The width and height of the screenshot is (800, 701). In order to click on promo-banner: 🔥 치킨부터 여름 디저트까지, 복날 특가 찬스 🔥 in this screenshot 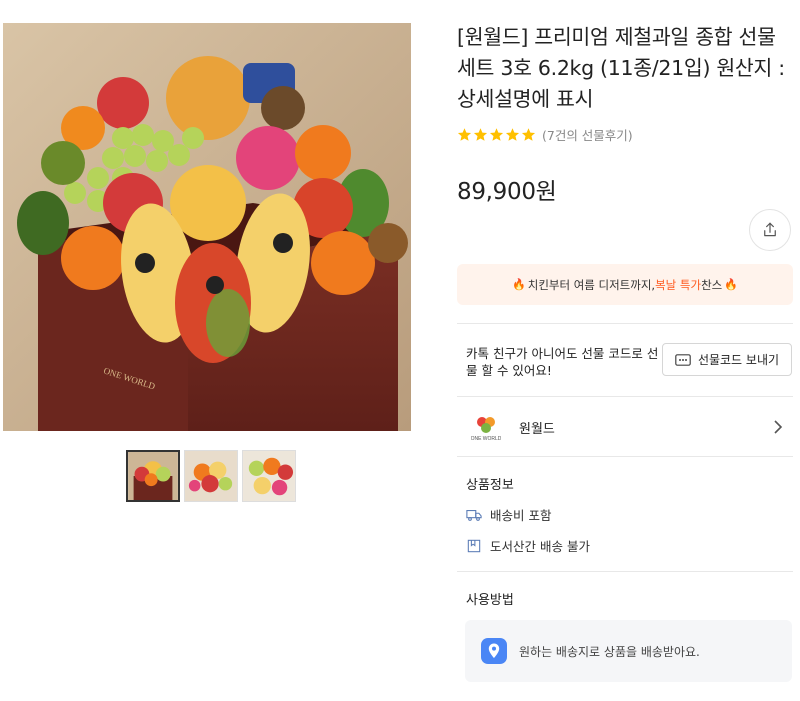, I will do `click(625, 284)`.